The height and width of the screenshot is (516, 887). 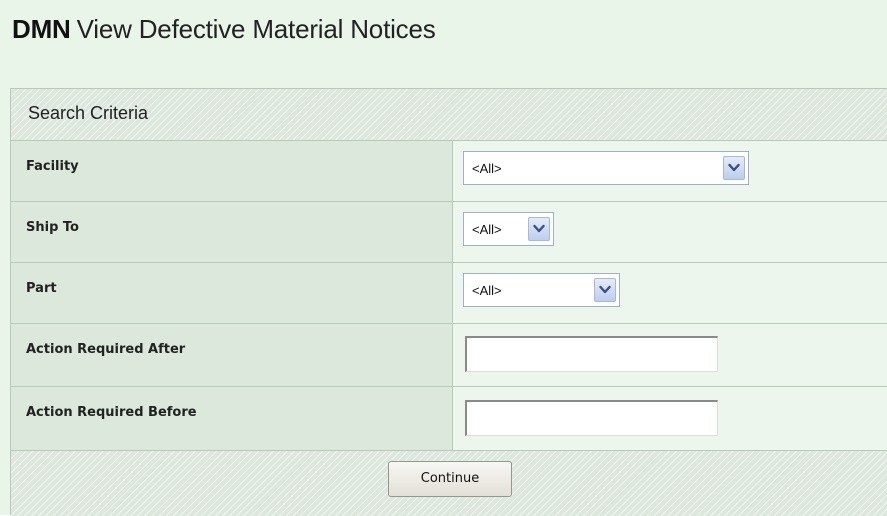 What do you see at coordinates (232, 293) in the screenshot?
I see `part-label-cell: Part` at bounding box center [232, 293].